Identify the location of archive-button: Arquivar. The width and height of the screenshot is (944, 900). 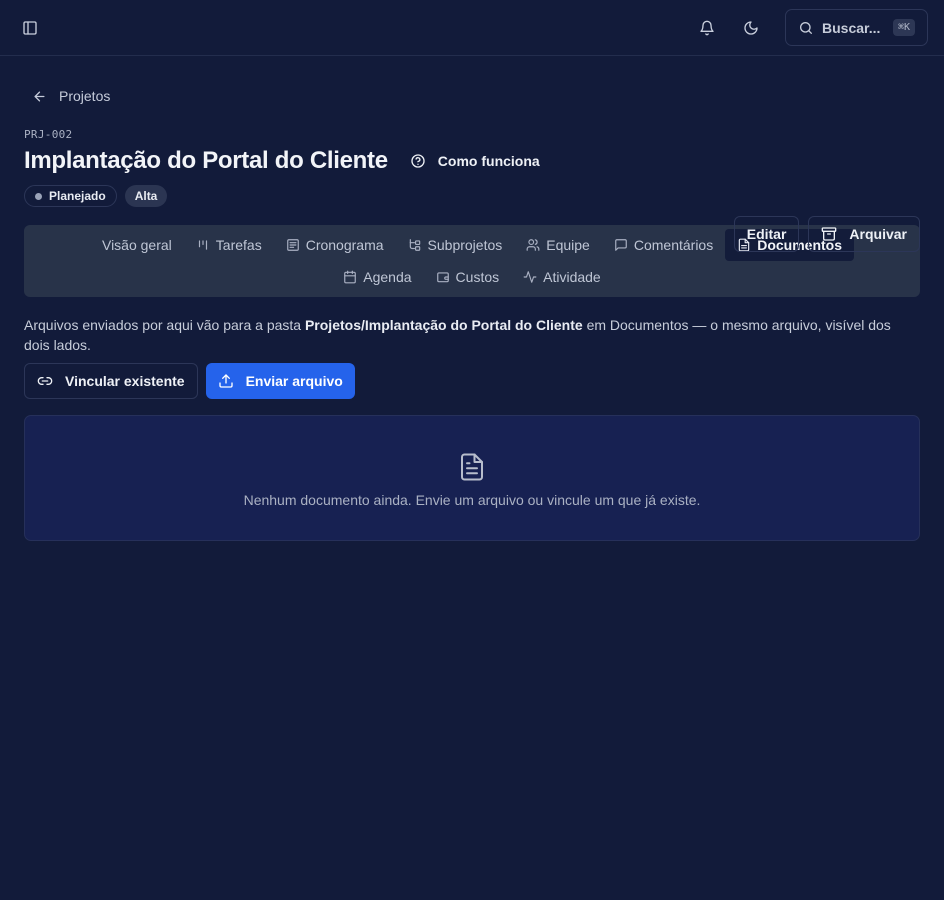
(864, 234).